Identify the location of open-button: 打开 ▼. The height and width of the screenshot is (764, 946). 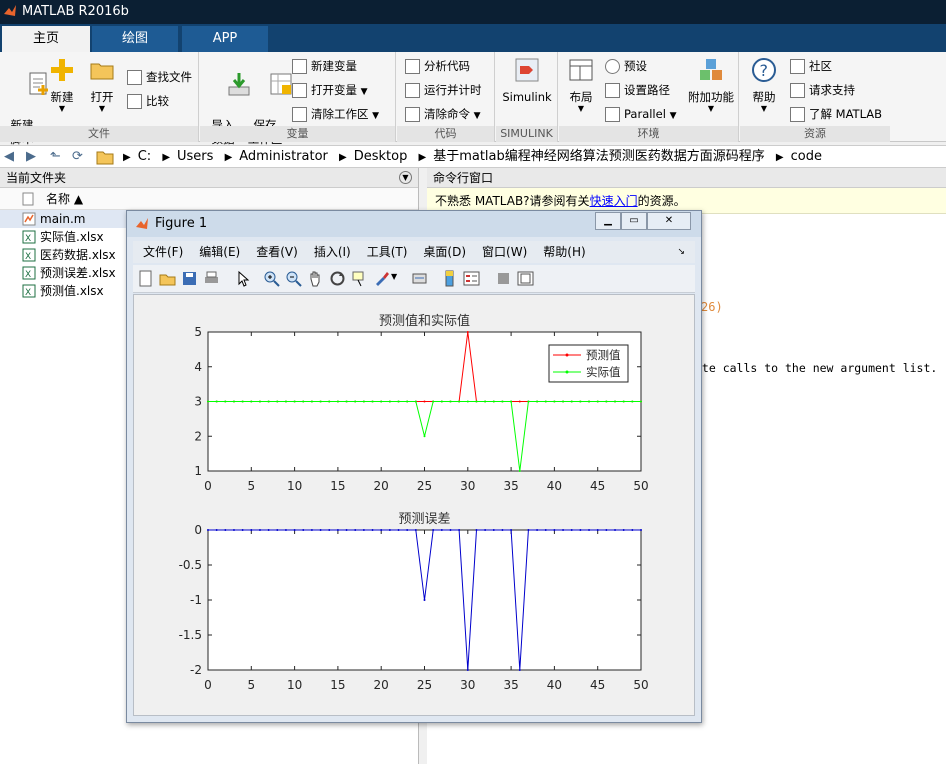
(102, 85).